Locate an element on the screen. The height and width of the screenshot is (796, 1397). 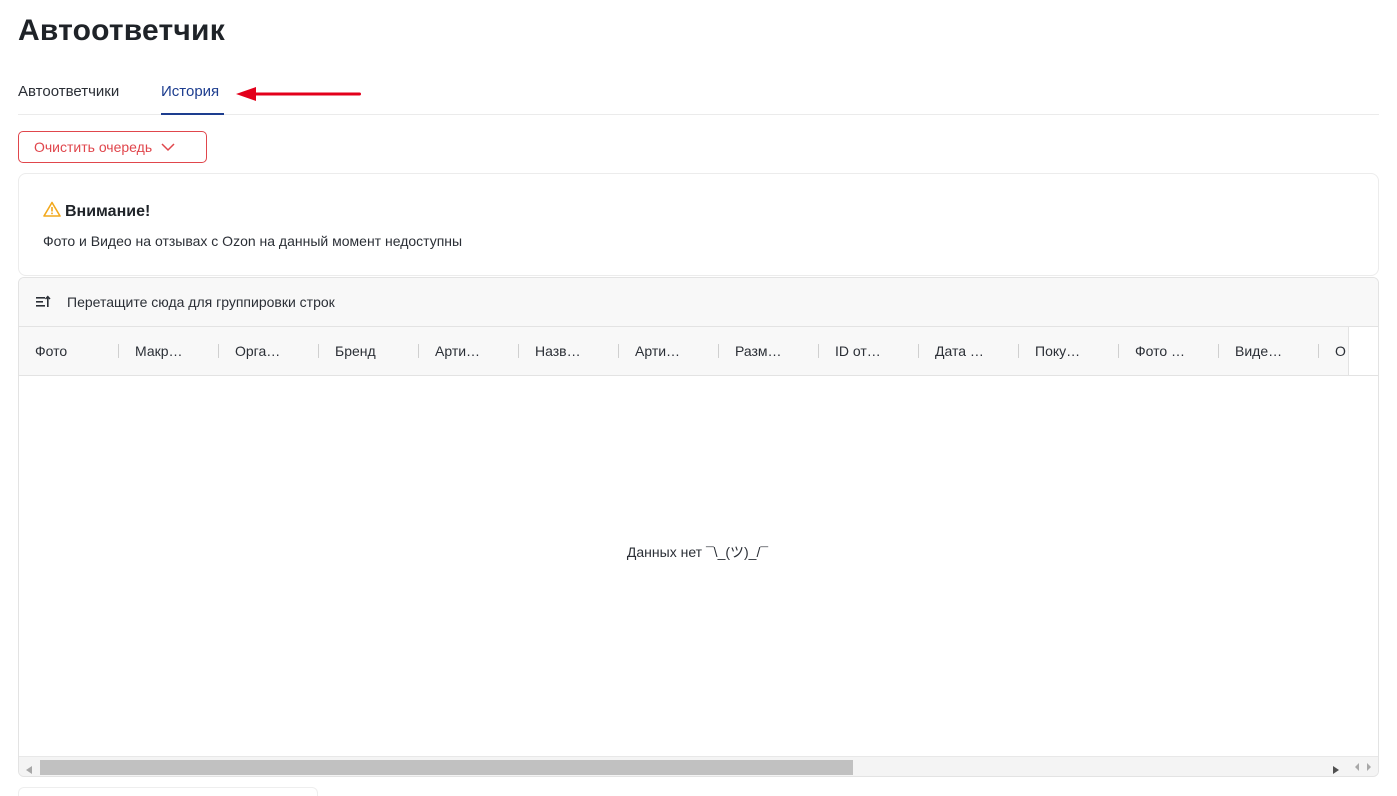
pinned-scroll-arrows is located at coordinates (1363, 767).